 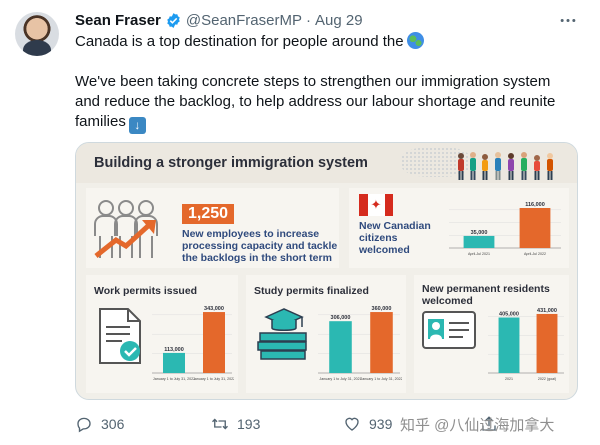 What do you see at coordinates (505, 166) in the screenshot?
I see `people-group-illustration` at bounding box center [505, 166].